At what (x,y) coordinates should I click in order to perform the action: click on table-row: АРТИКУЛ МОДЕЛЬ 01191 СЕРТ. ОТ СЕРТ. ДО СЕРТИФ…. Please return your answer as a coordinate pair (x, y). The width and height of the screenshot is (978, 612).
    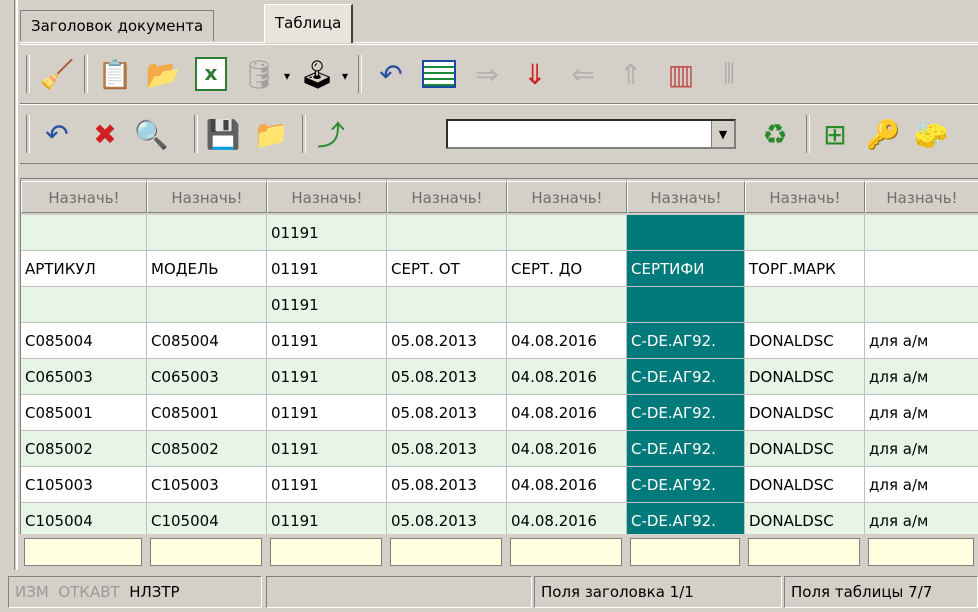
    Looking at the image, I should click on (499, 269).